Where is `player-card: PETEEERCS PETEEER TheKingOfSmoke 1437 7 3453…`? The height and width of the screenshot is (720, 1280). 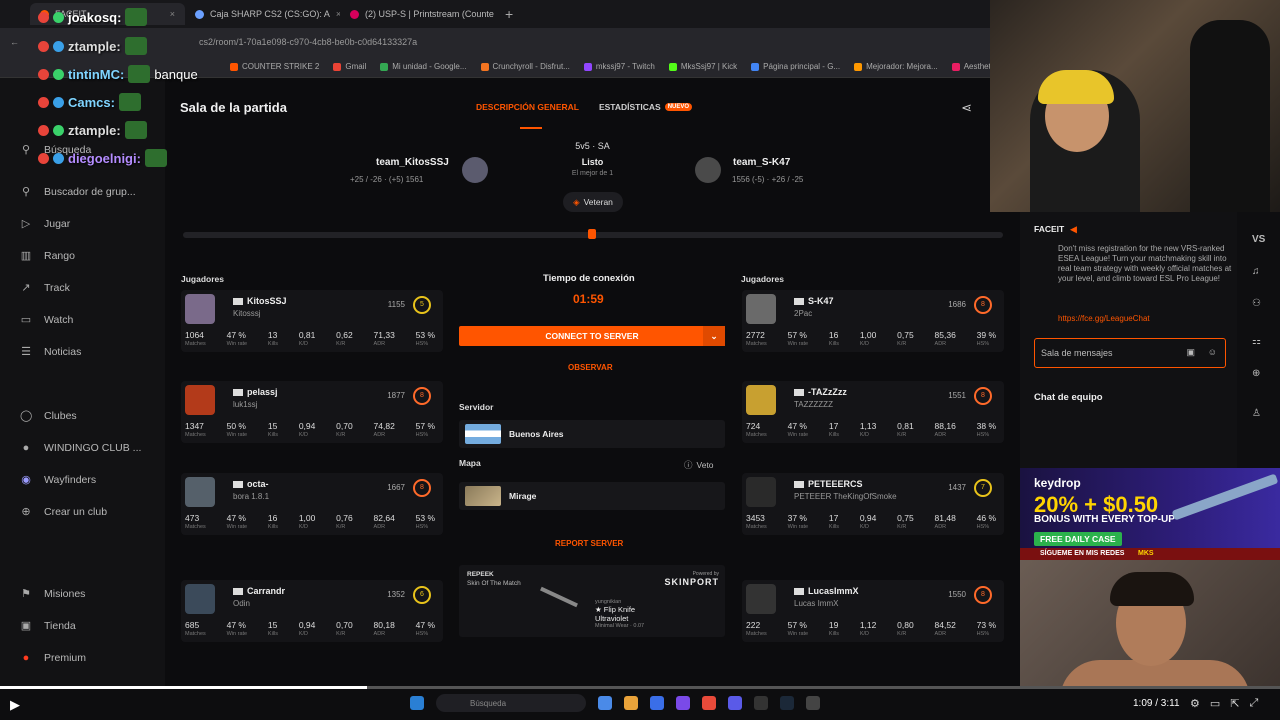 player-card: PETEEERCS PETEEER TheKingOfSmoke 1437 7 3453… is located at coordinates (873, 504).